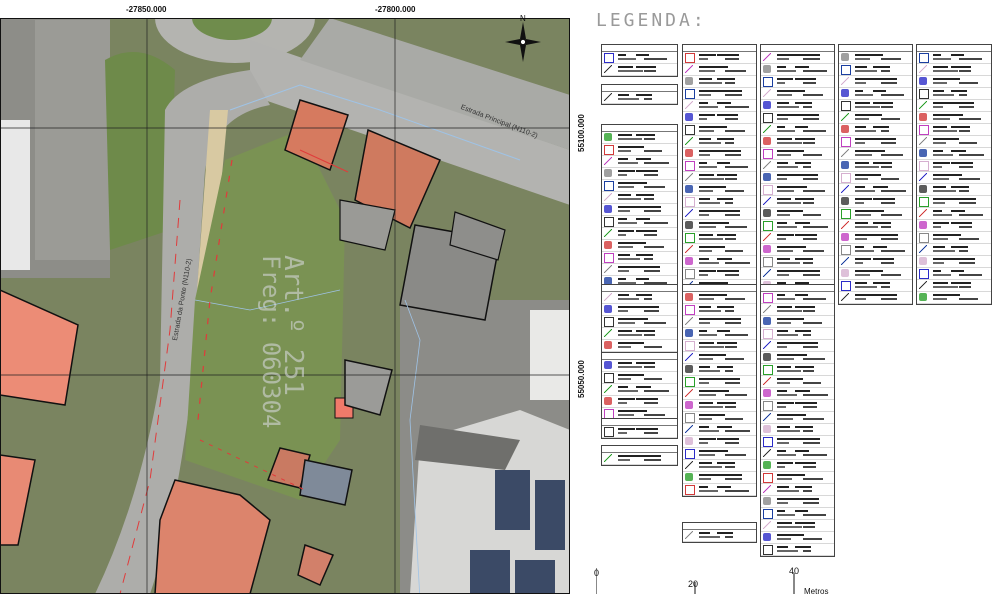 This screenshot has height=596, width=1000. I want to click on scale-bar: 0 20 40 Metros, so click(715, 581).